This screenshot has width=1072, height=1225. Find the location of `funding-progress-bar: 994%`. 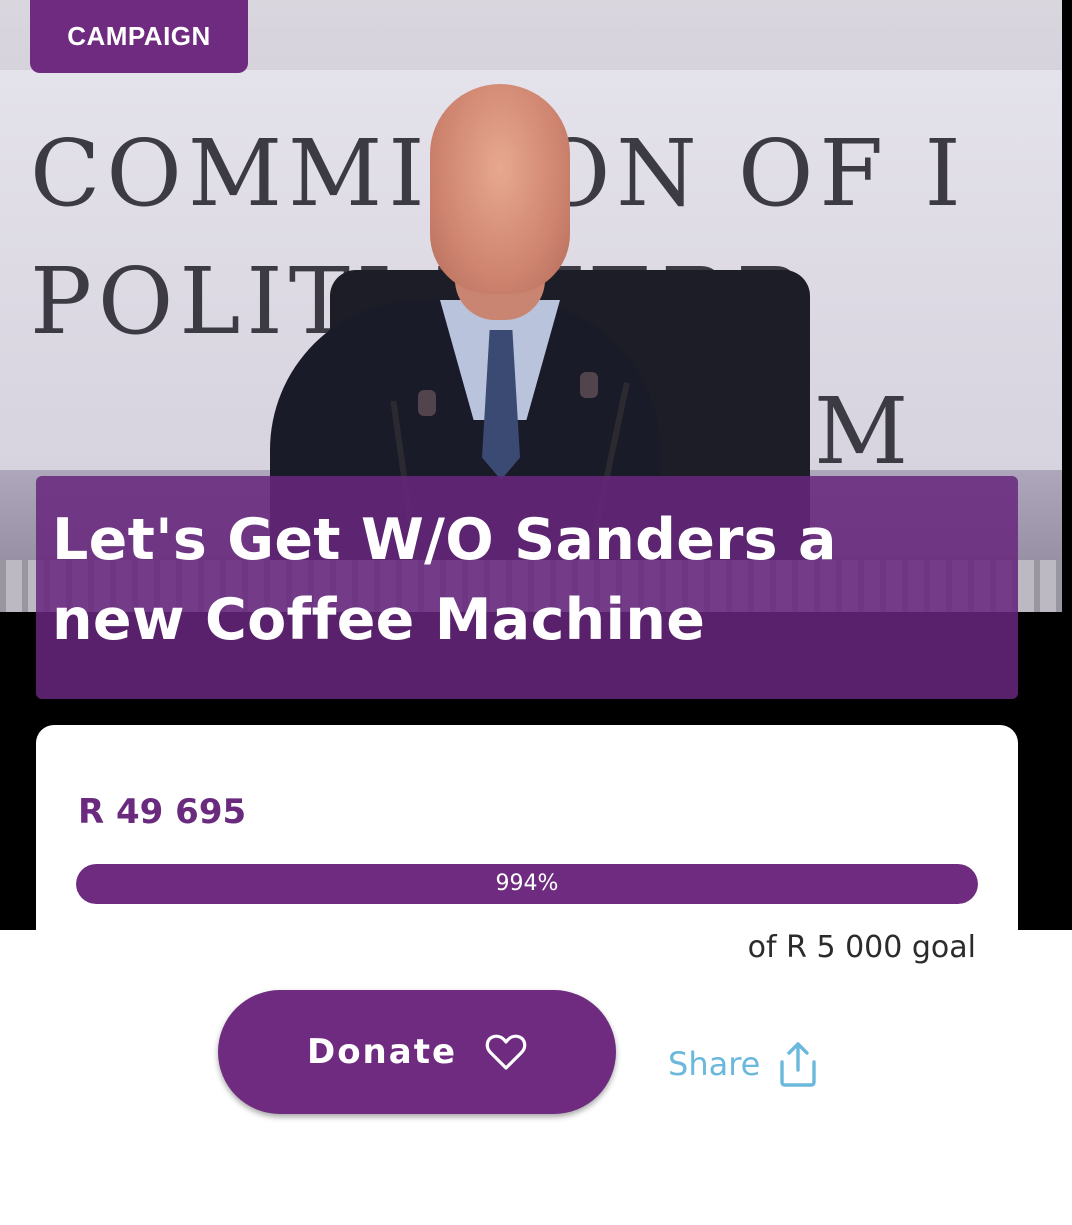

funding-progress-bar: 994% is located at coordinates (527, 884).